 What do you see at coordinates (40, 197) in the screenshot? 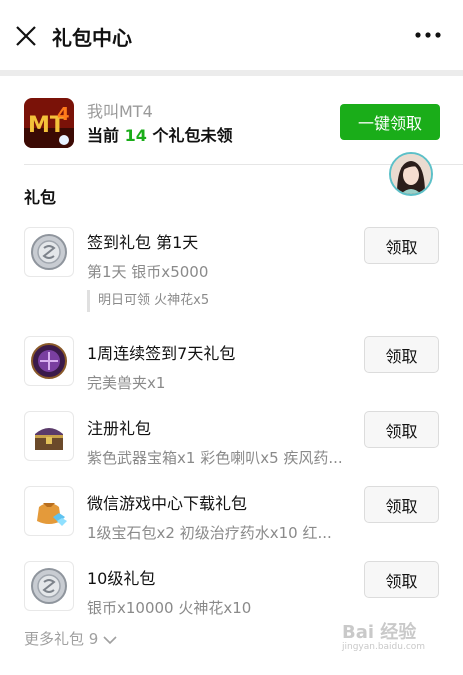
I see `section-title: 礼包` at bounding box center [40, 197].